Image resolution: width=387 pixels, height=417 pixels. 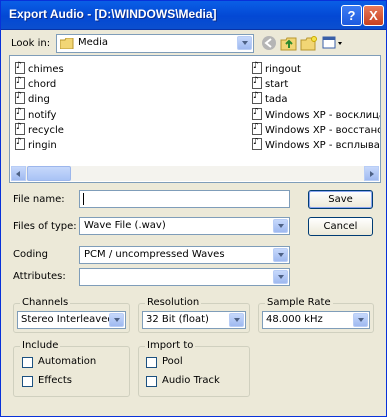 What do you see at coordinates (340, 226) in the screenshot?
I see `cancel-button: Cancel` at bounding box center [340, 226].